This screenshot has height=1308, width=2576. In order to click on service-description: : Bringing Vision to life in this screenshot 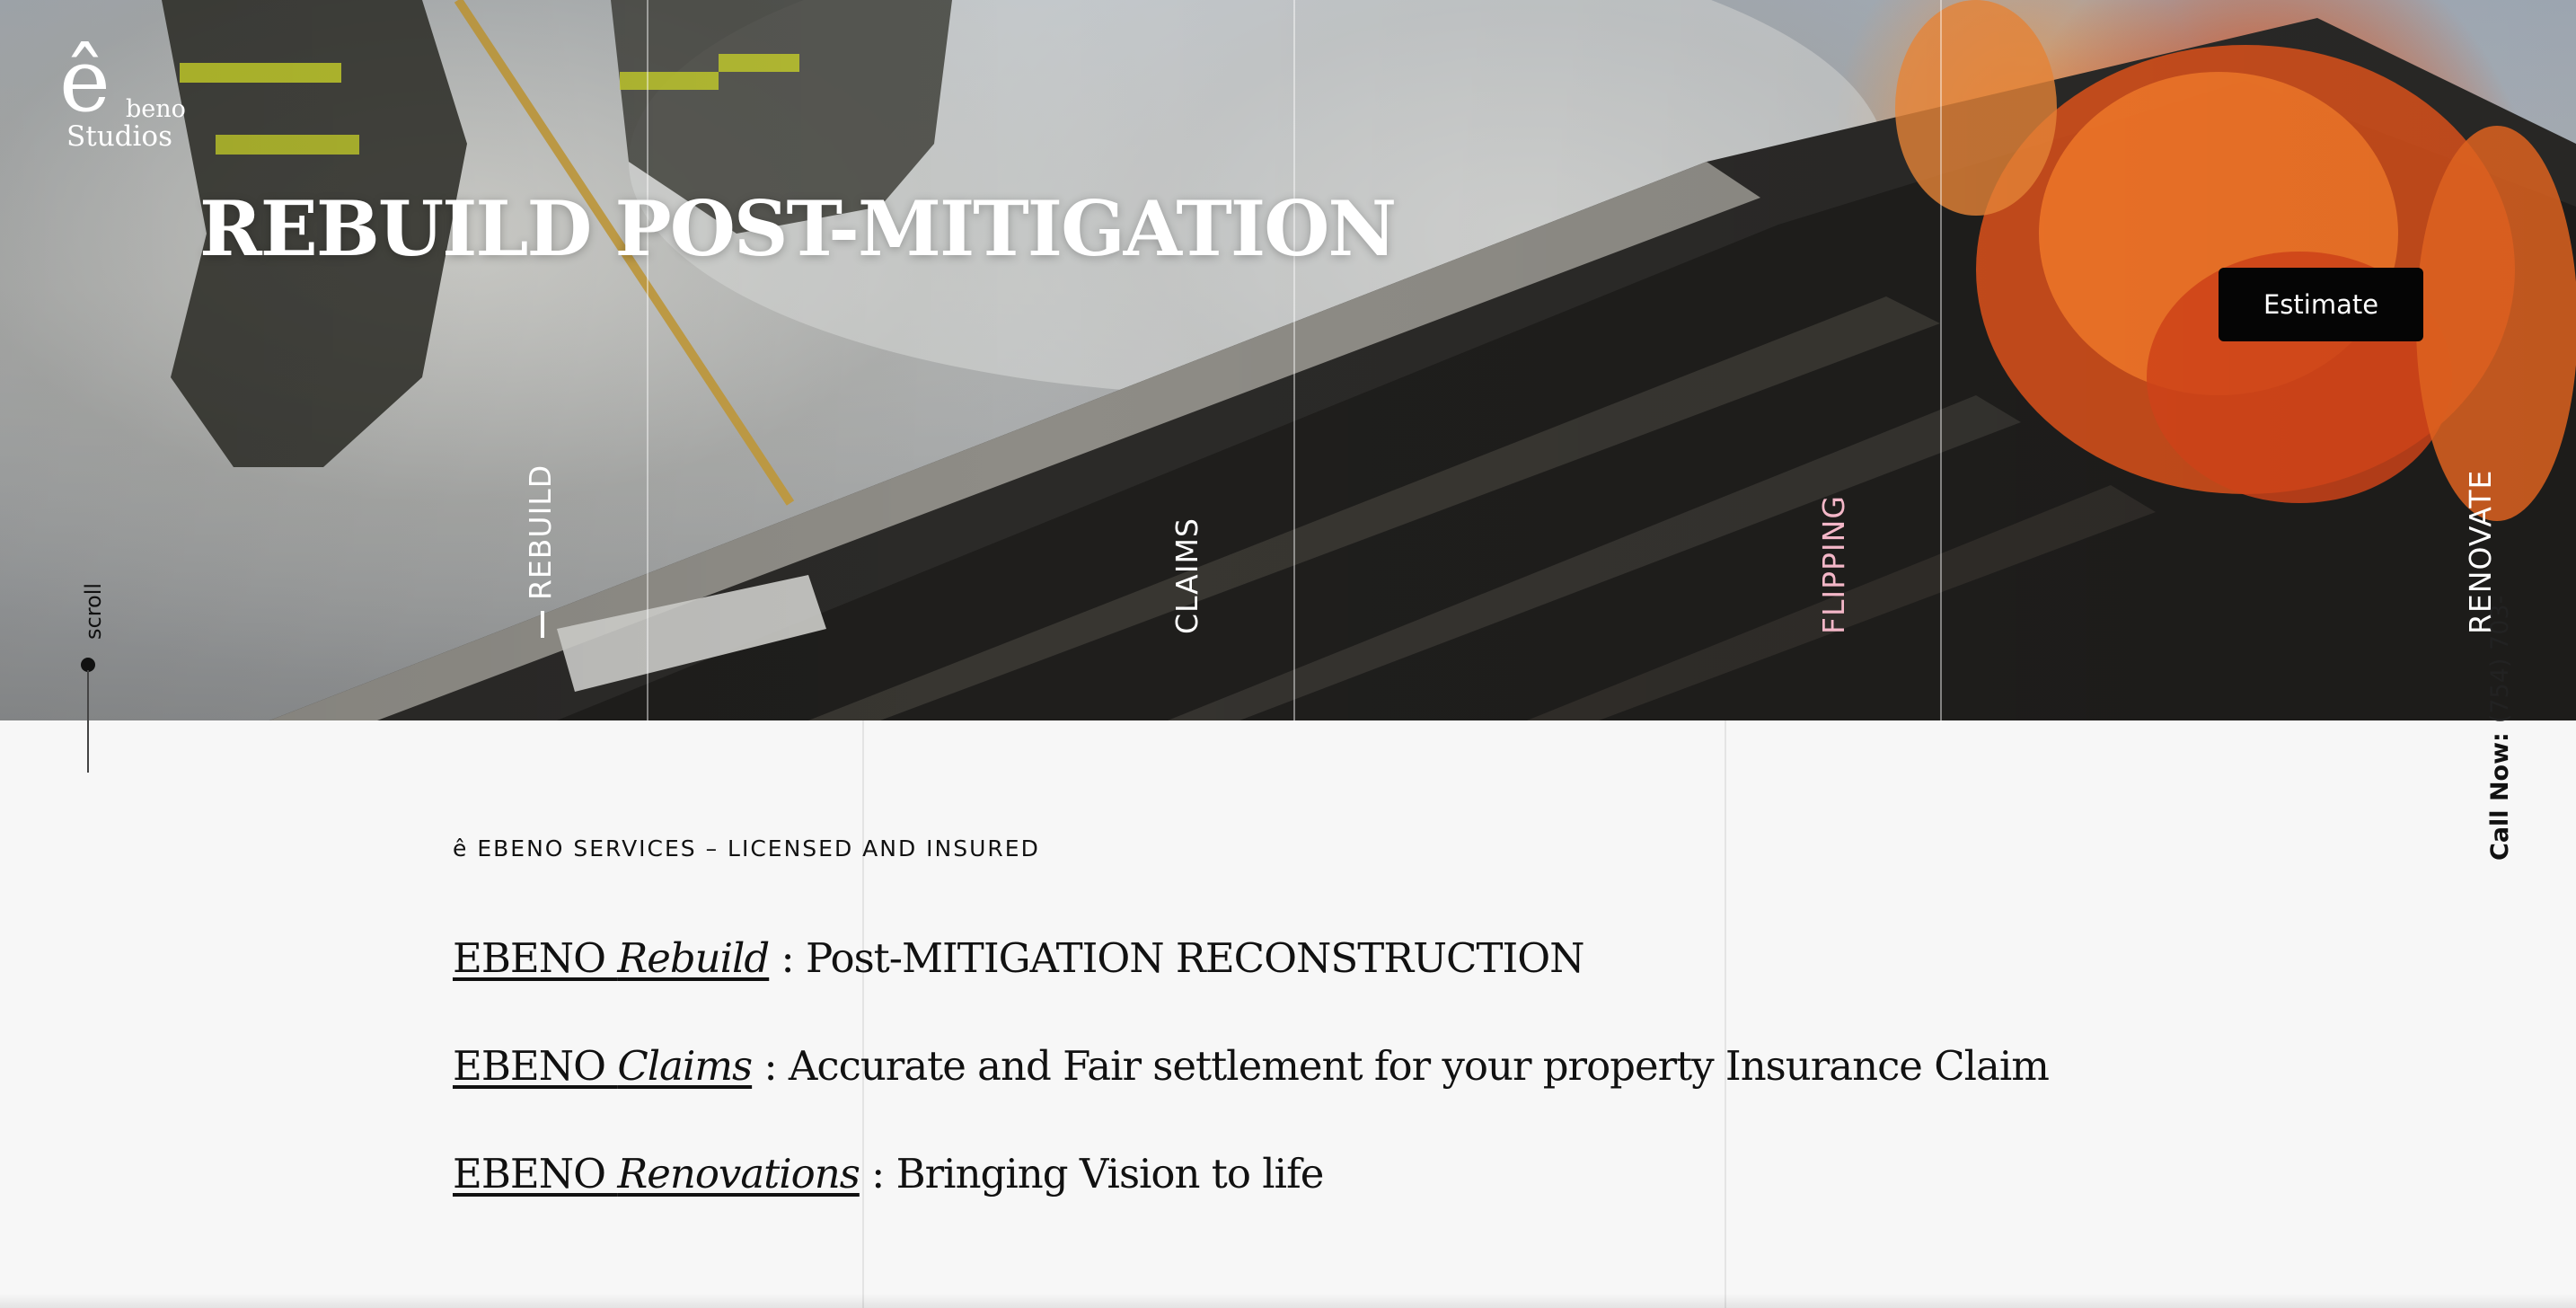, I will do `click(1091, 1174)`.